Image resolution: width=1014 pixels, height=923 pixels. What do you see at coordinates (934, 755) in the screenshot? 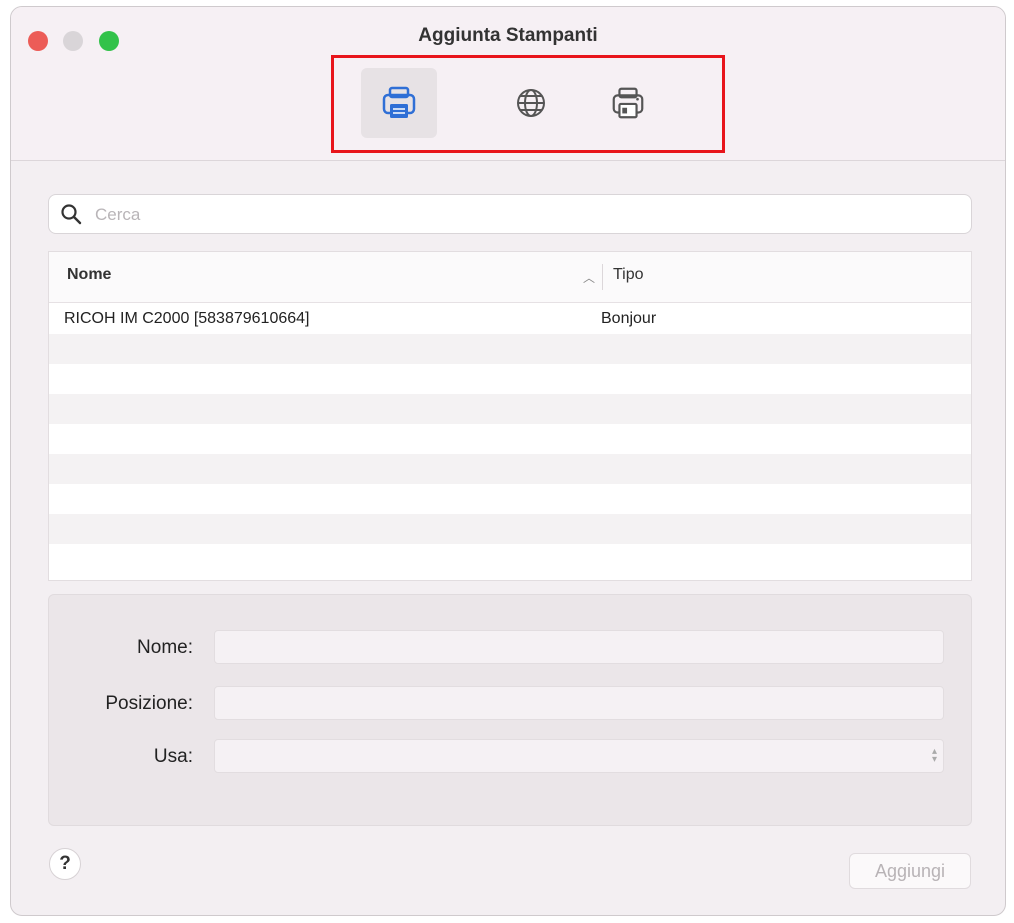
I see `popup-chevrons-icon: ▴ ▾` at bounding box center [934, 755].